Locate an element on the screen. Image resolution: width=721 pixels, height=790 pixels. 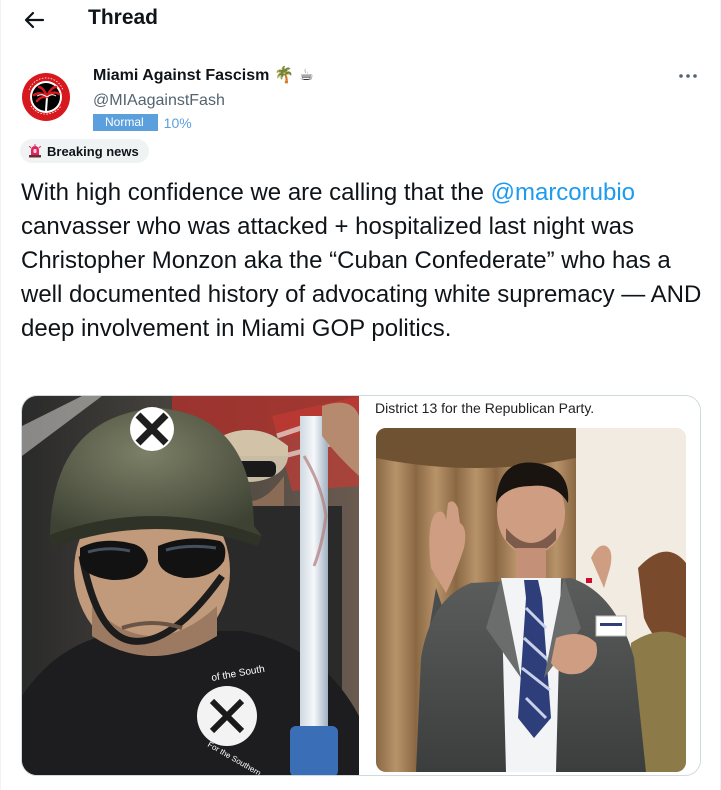
top-bar: Thread is located at coordinates (360, 20).